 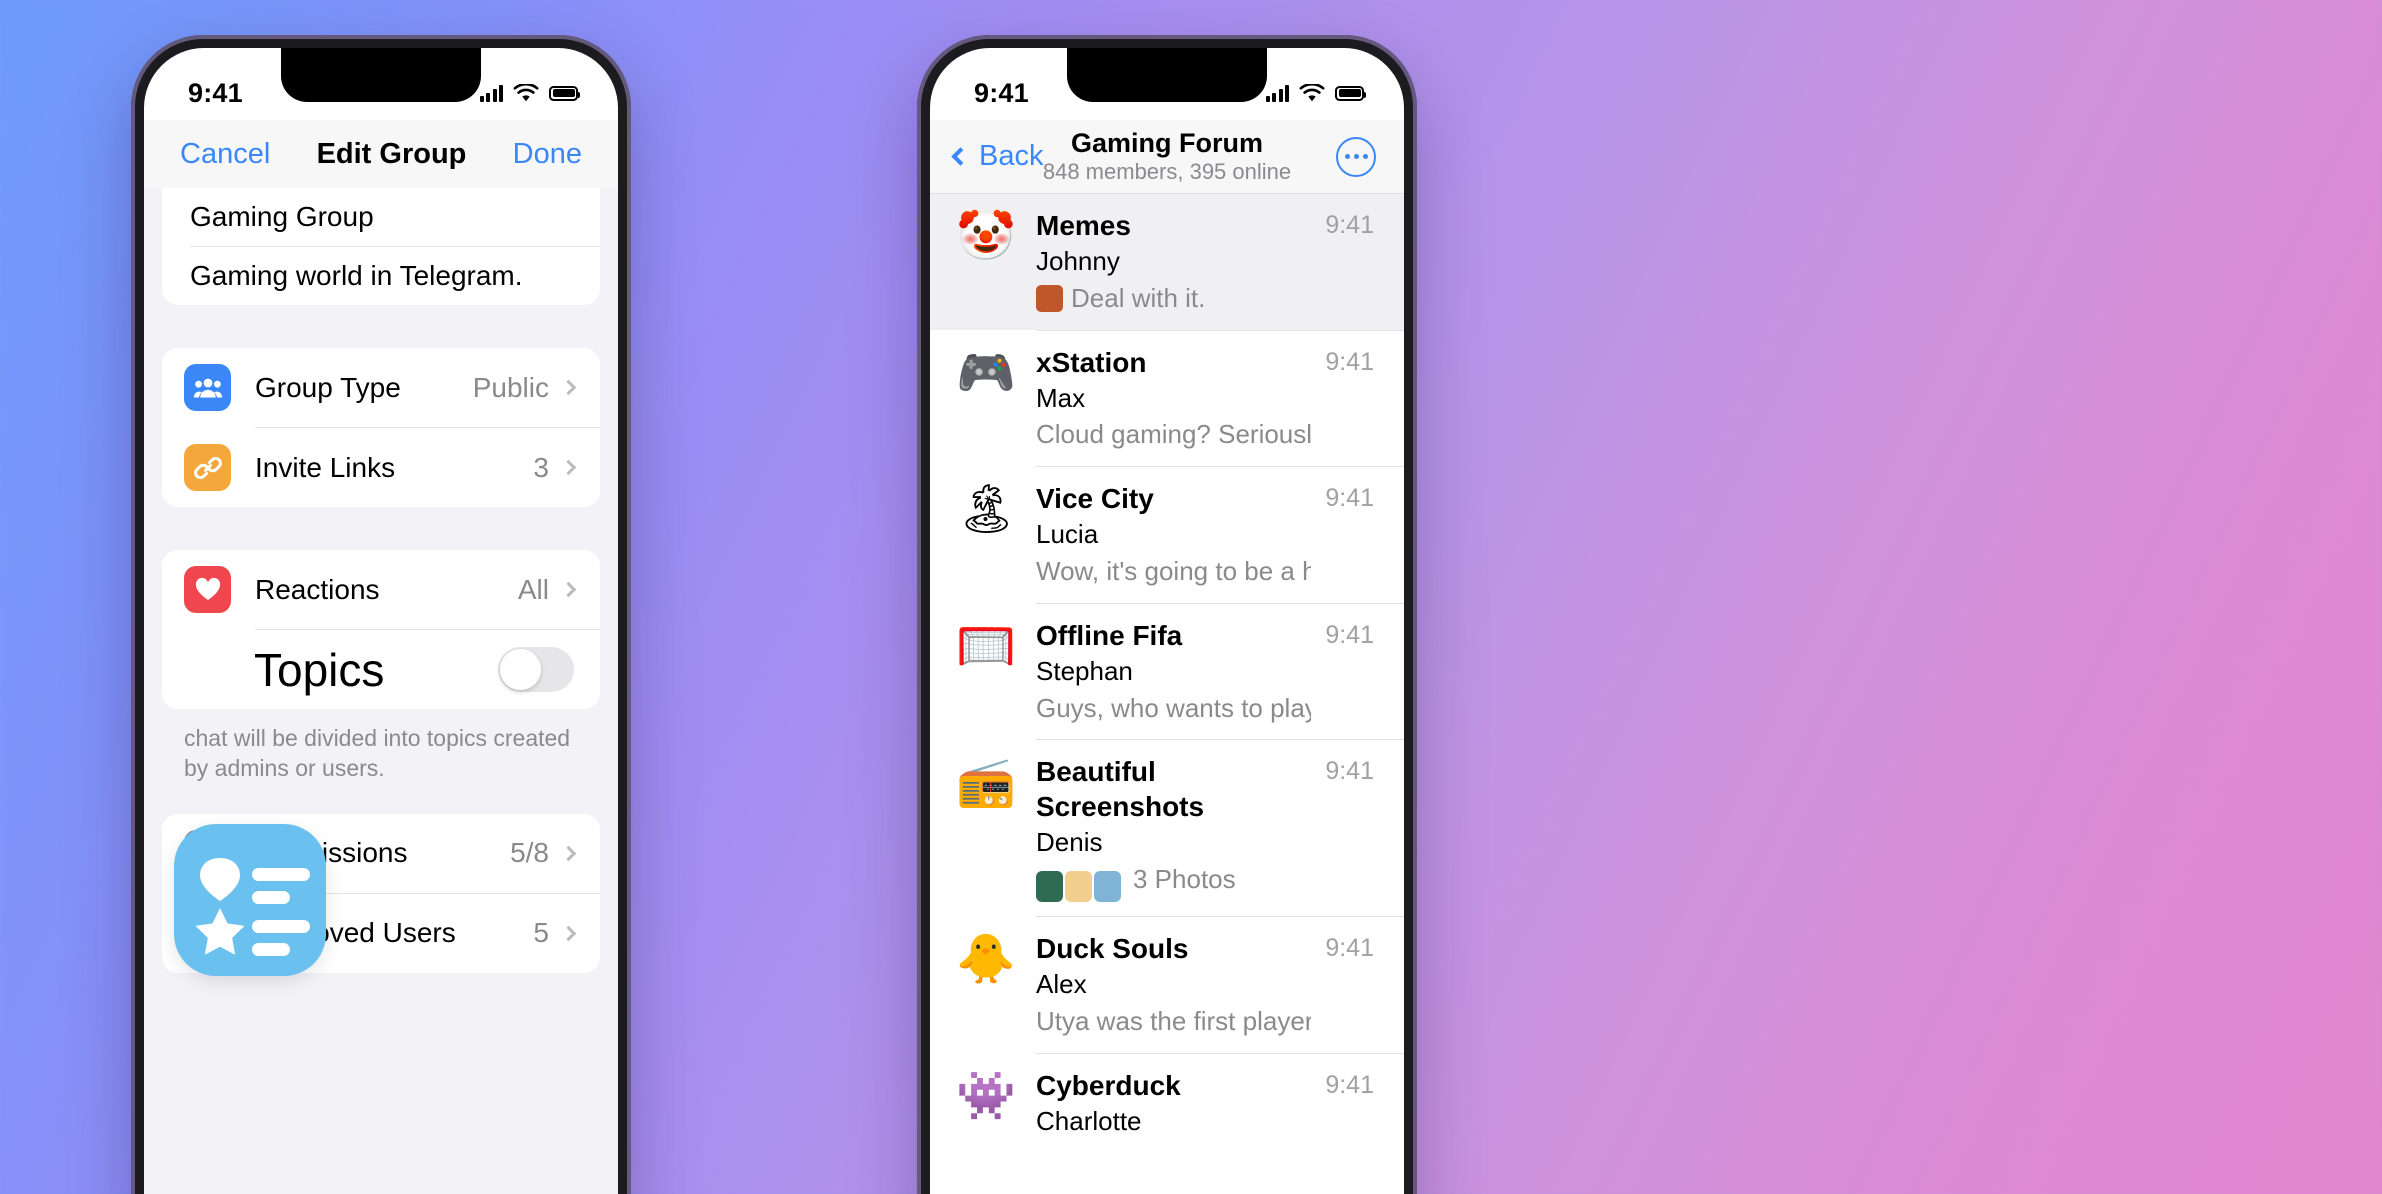 I want to click on topic-author: Lucia, so click(x=1067, y=534).